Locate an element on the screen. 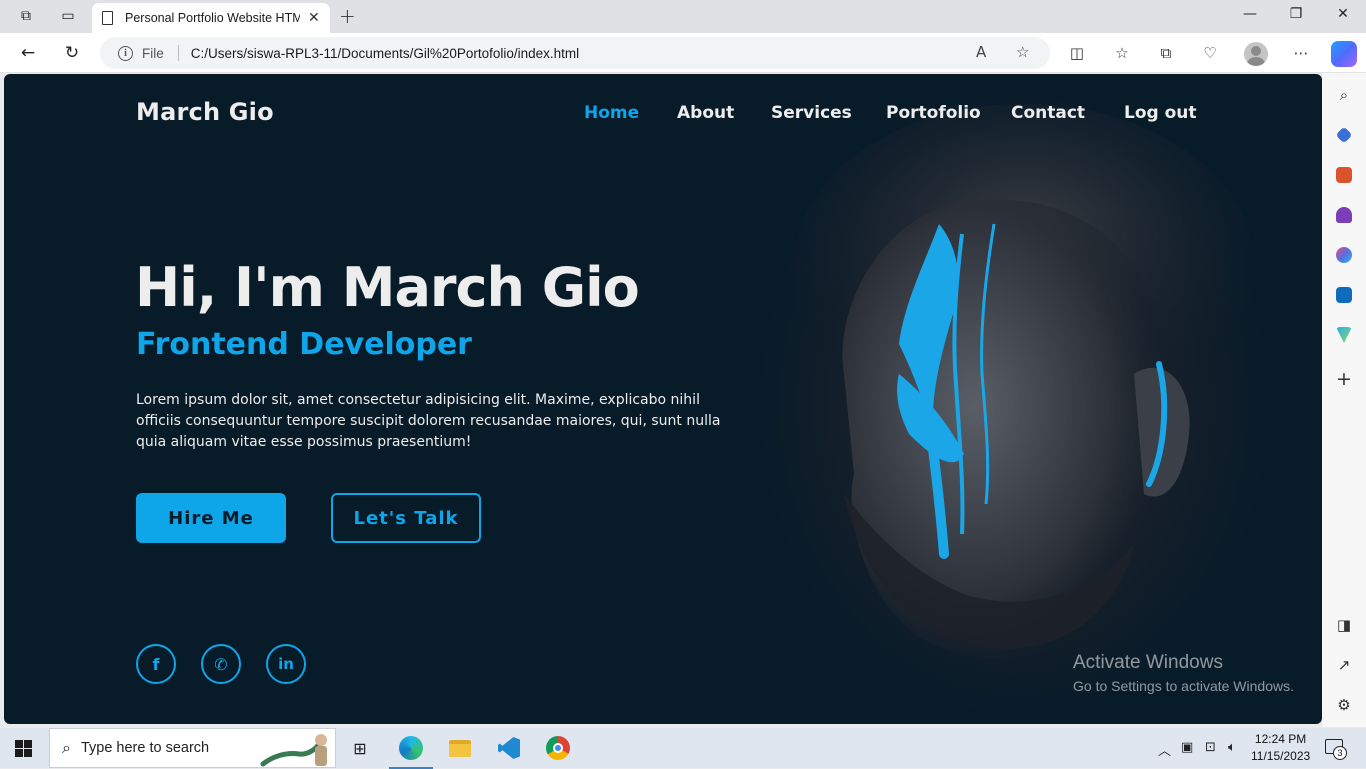  workspaces-icon: ⧉ is located at coordinates (26, 16).